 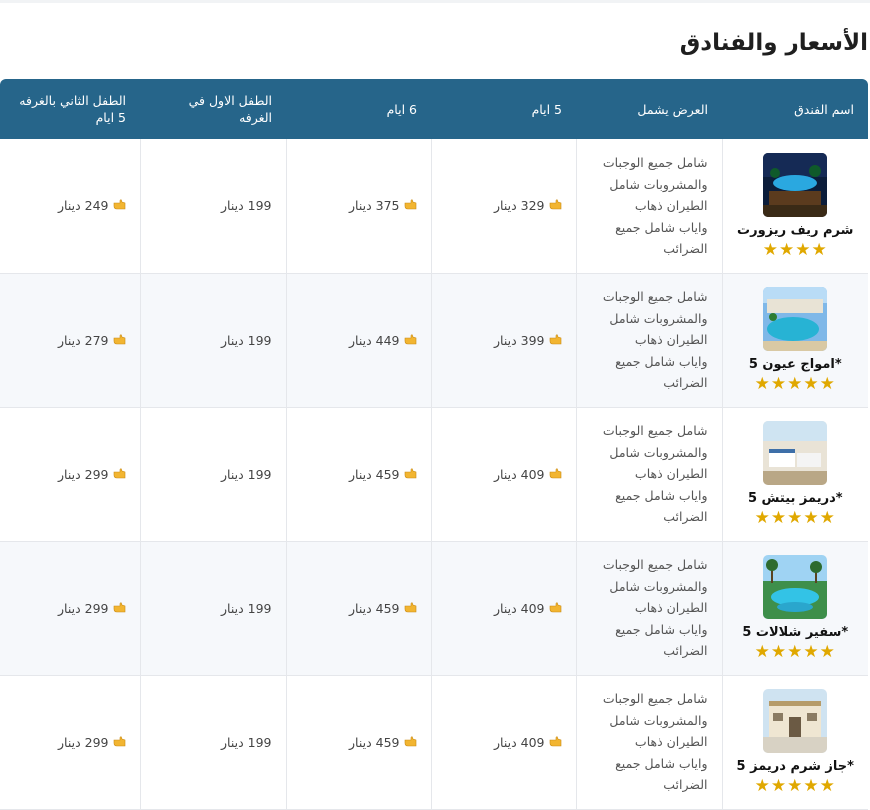 I want to click on price-5-days-cell: 399 دينار, so click(x=503, y=340).